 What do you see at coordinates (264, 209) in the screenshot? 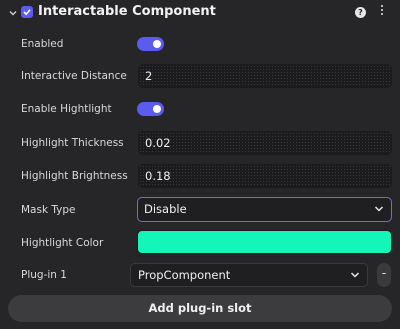
I see `mask-type-select: Disable` at bounding box center [264, 209].